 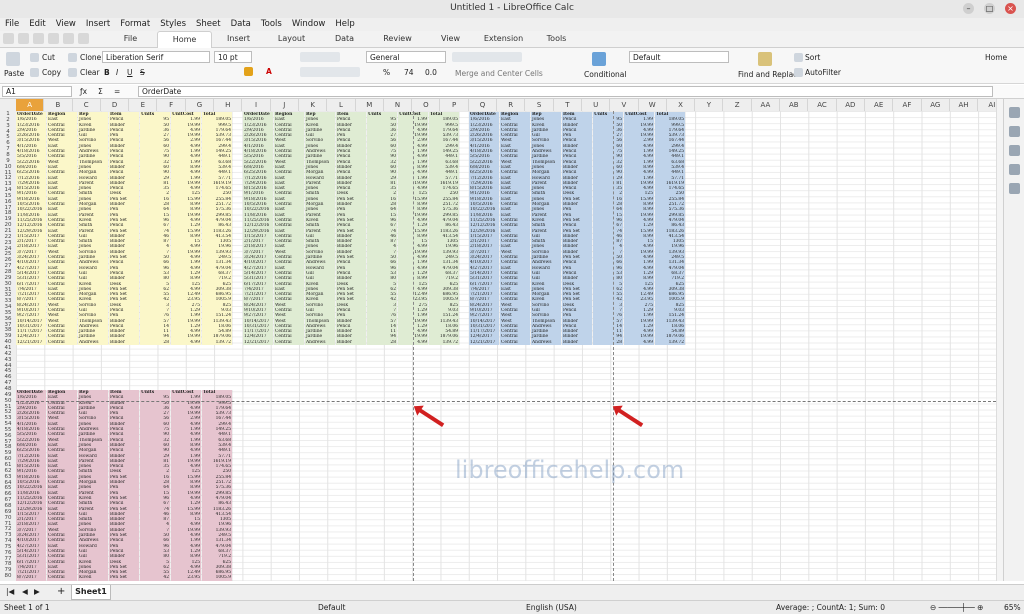 I want to click on column-header: U, so click(x=596, y=105).